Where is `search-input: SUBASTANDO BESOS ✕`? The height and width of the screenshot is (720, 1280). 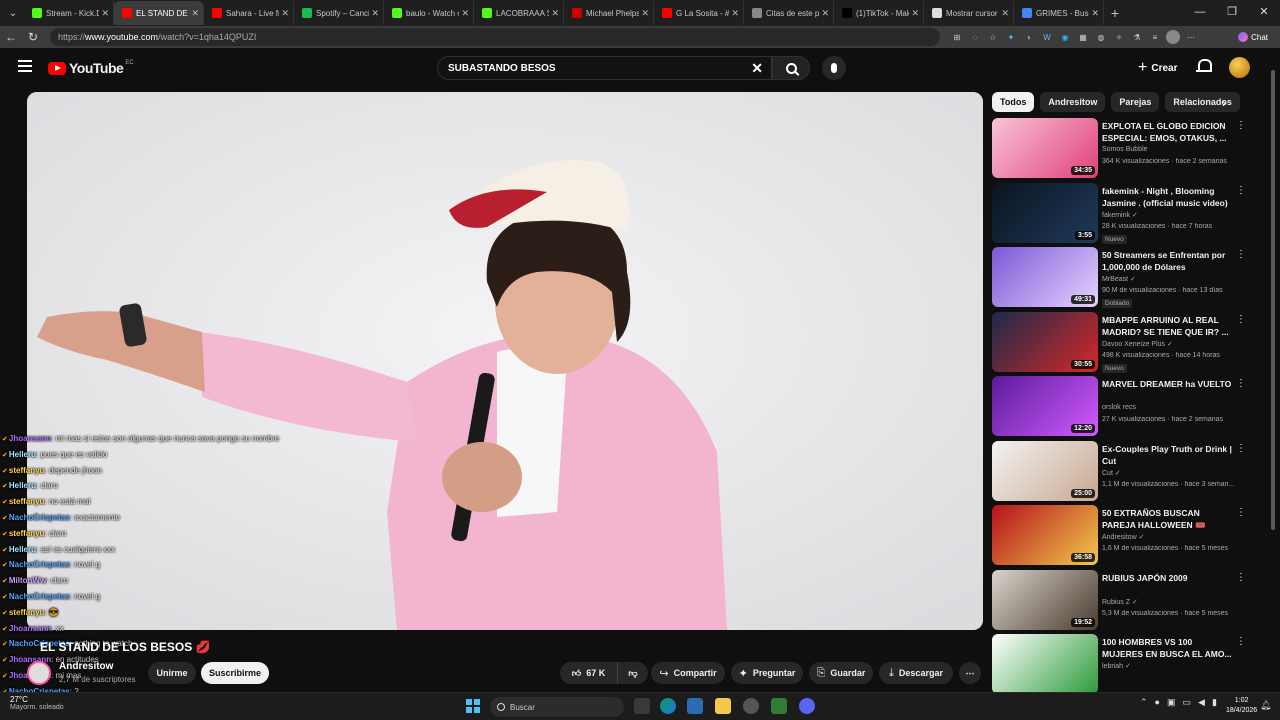
search-input: SUBASTANDO BESOS ✕ is located at coordinates (604, 68).